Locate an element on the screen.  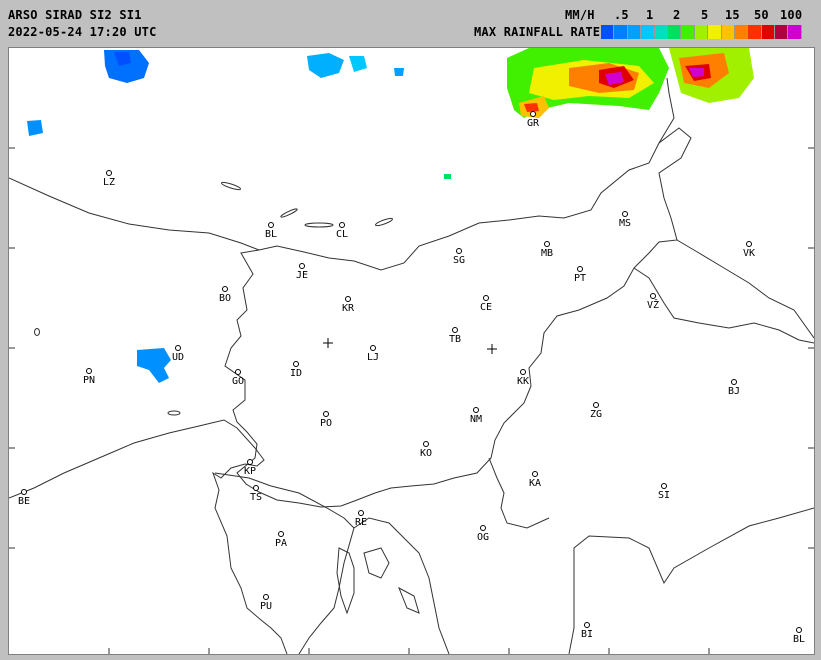
radar-site-markers is located at coordinates (410, 346).